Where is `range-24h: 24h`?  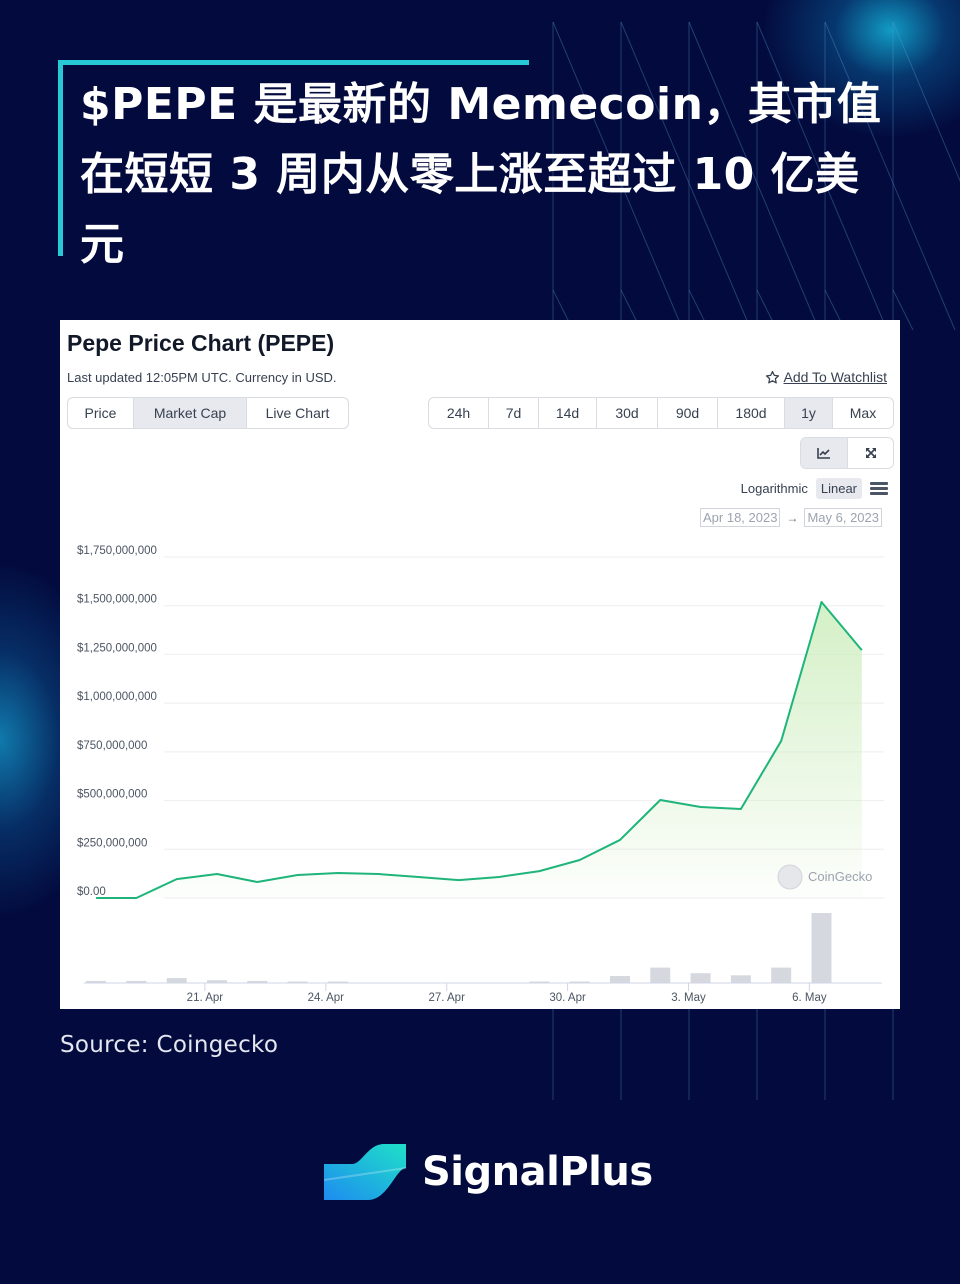
range-24h: 24h is located at coordinates (459, 413).